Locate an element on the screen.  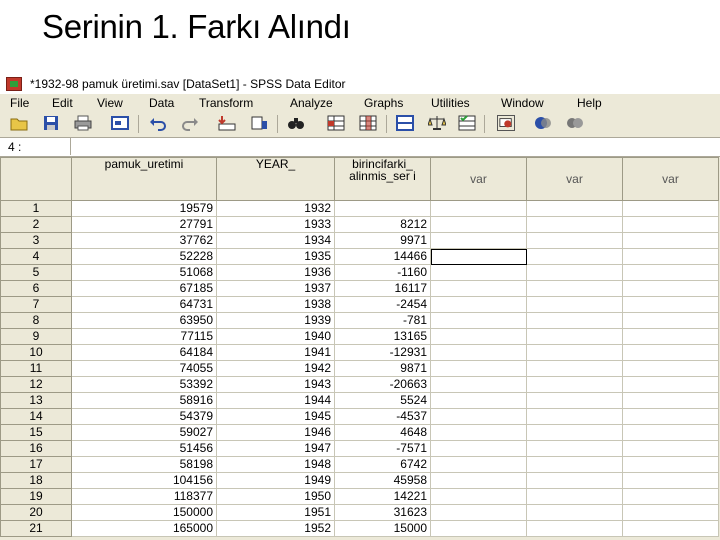
column-header-var-2: var is located at coordinates (574, 179).